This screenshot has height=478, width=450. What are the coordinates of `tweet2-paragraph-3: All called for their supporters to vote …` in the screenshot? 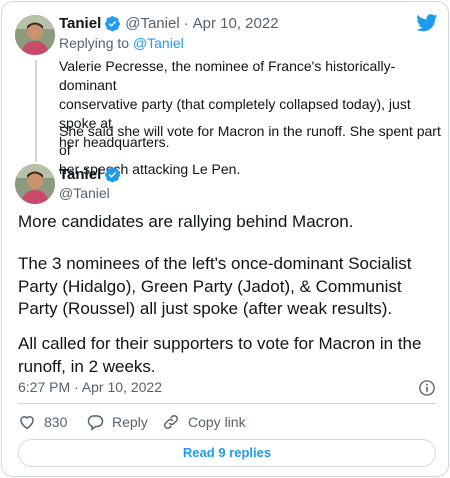 It's located at (230, 355).